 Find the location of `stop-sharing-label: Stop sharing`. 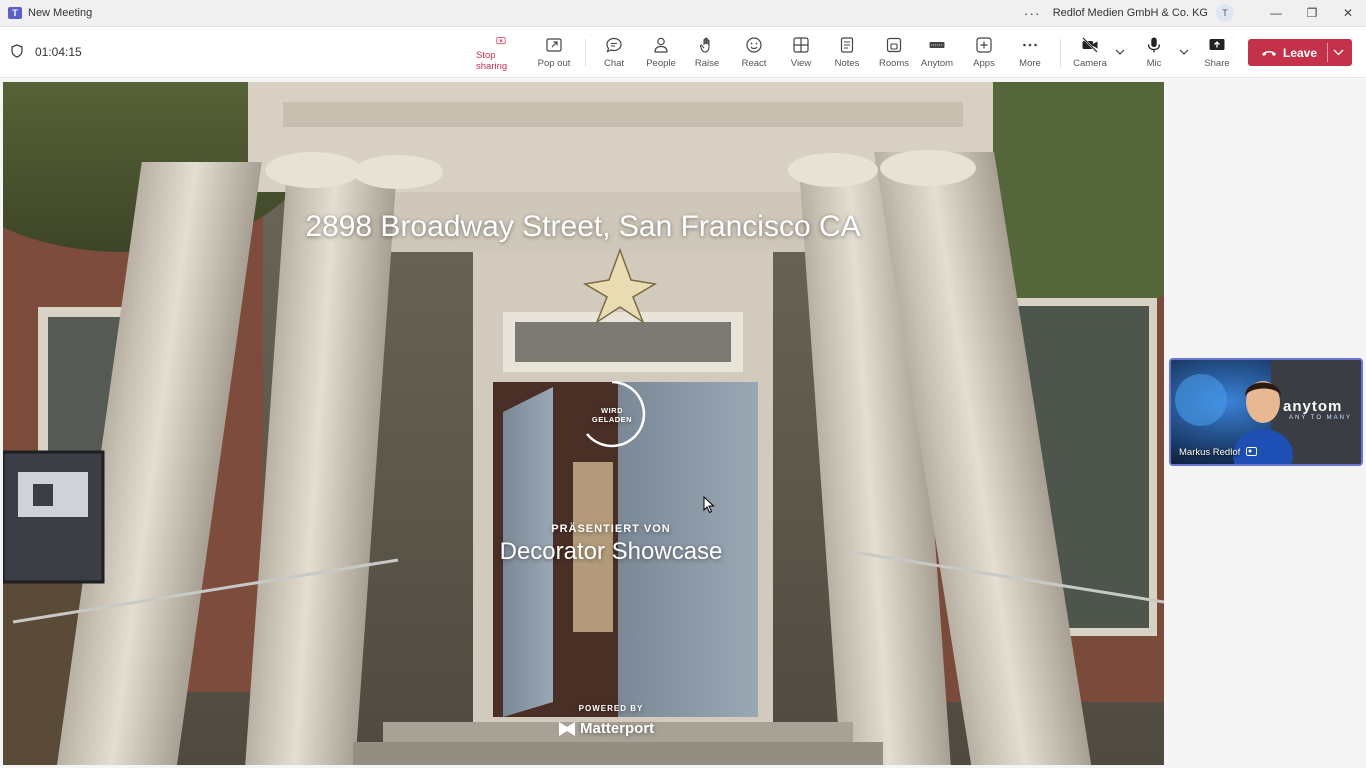

stop-sharing-label: Stop sharing is located at coordinates (492, 61).